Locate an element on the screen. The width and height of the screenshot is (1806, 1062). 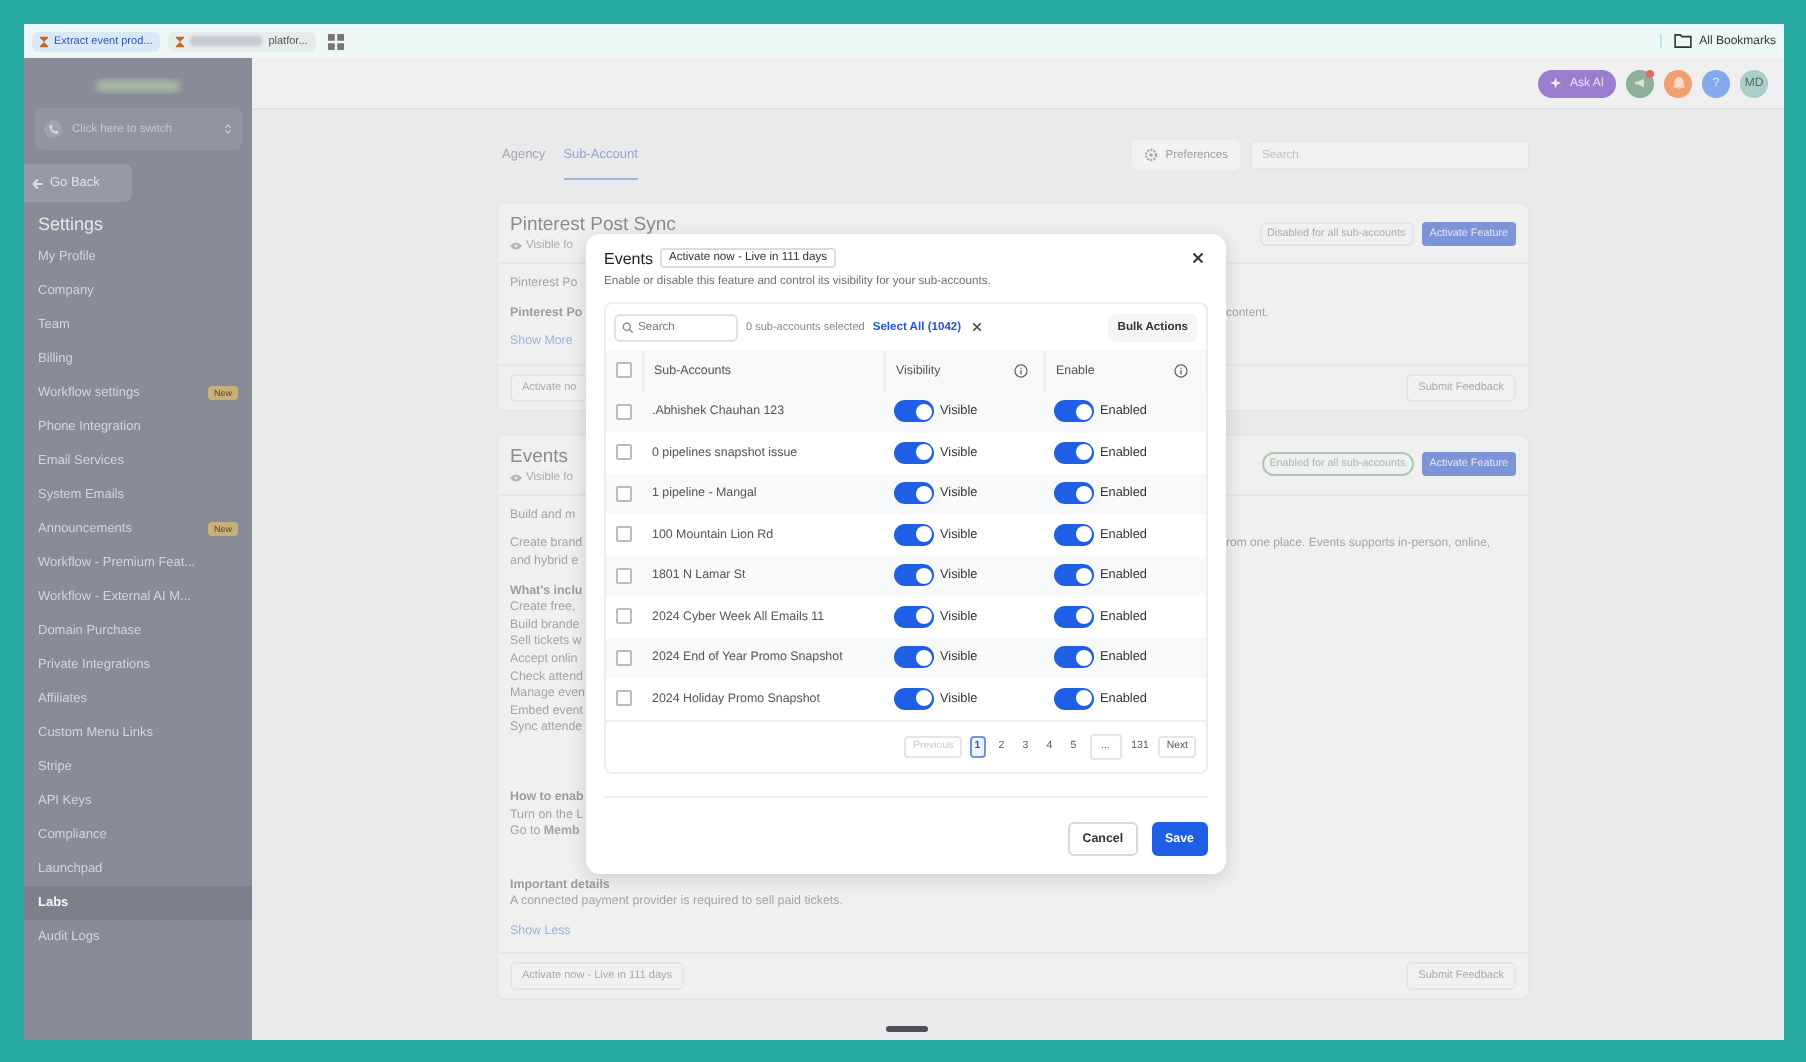
bell-icon is located at coordinates (1678, 83).